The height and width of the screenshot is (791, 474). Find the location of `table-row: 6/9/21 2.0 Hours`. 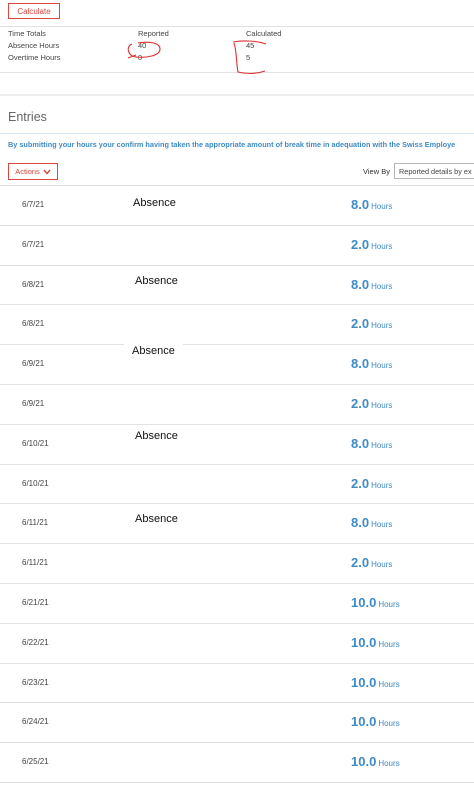

table-row: 6/9/21 2.0 Hours is located at coordinates (237, 405).